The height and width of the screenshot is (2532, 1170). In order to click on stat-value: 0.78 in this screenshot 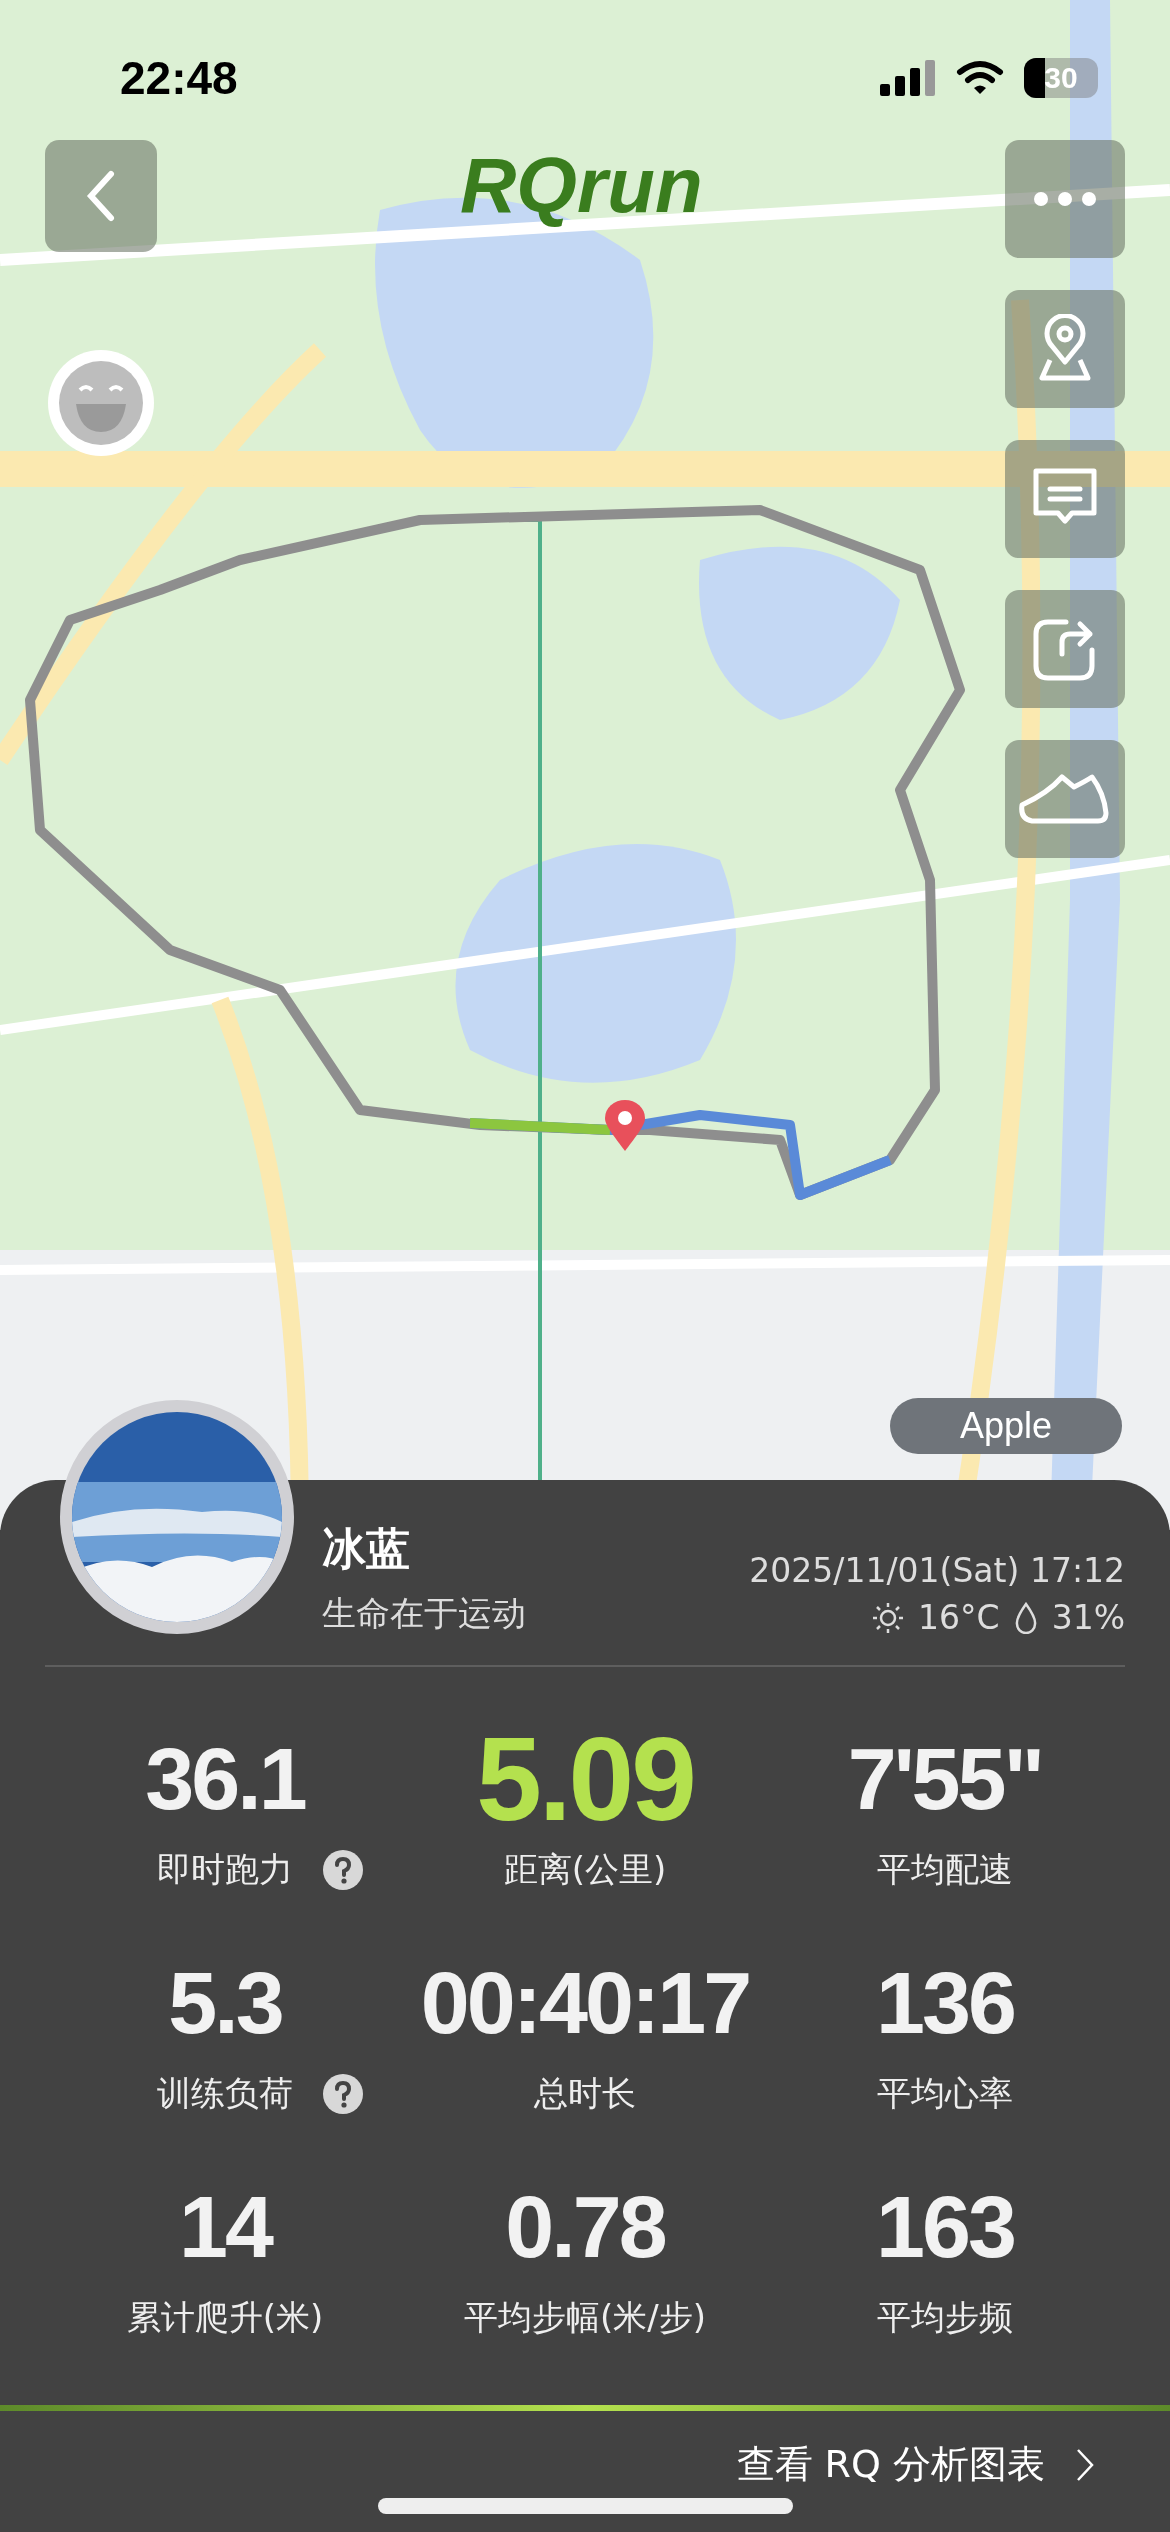, I will do `click(585, 2227)`.